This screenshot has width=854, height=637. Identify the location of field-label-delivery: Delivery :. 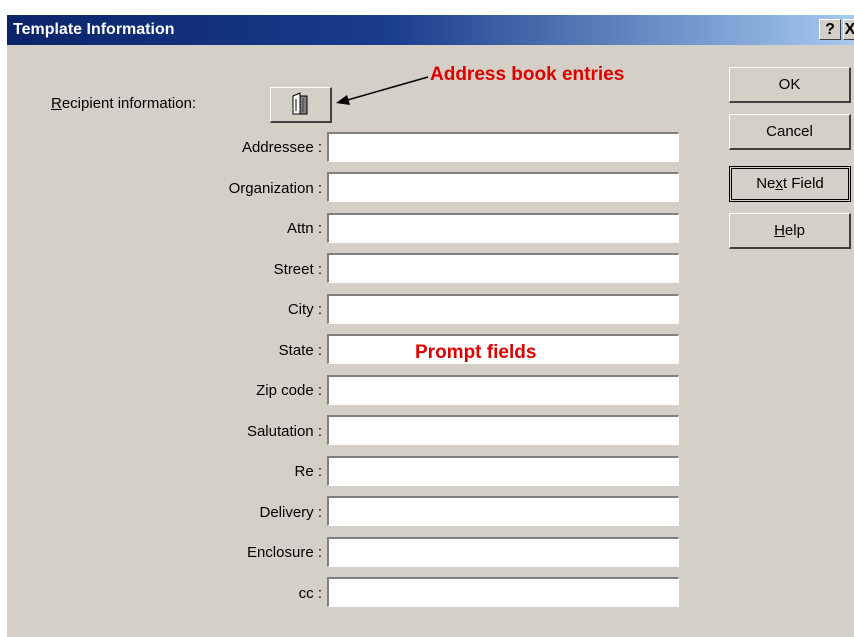
(290, 512).